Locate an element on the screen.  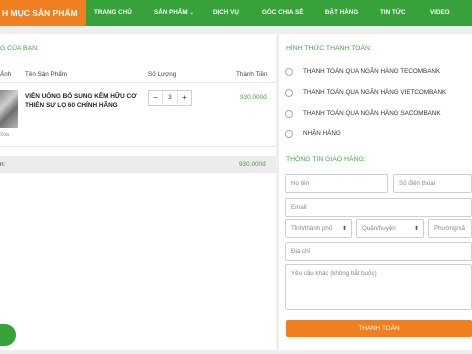
quantity-stepper: − 3 + is located at coordinates (170, 98).